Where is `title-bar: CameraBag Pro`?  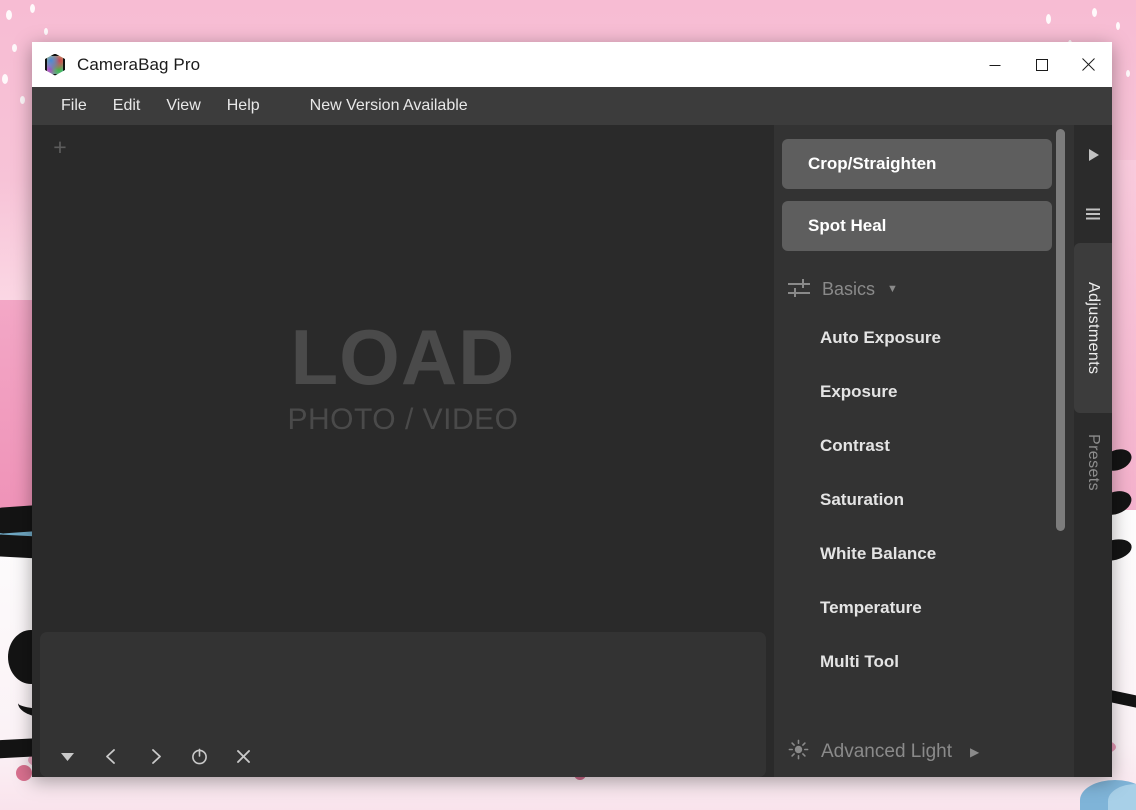 title-bar: CameraBag Pro is located at coordinates (572, 64).